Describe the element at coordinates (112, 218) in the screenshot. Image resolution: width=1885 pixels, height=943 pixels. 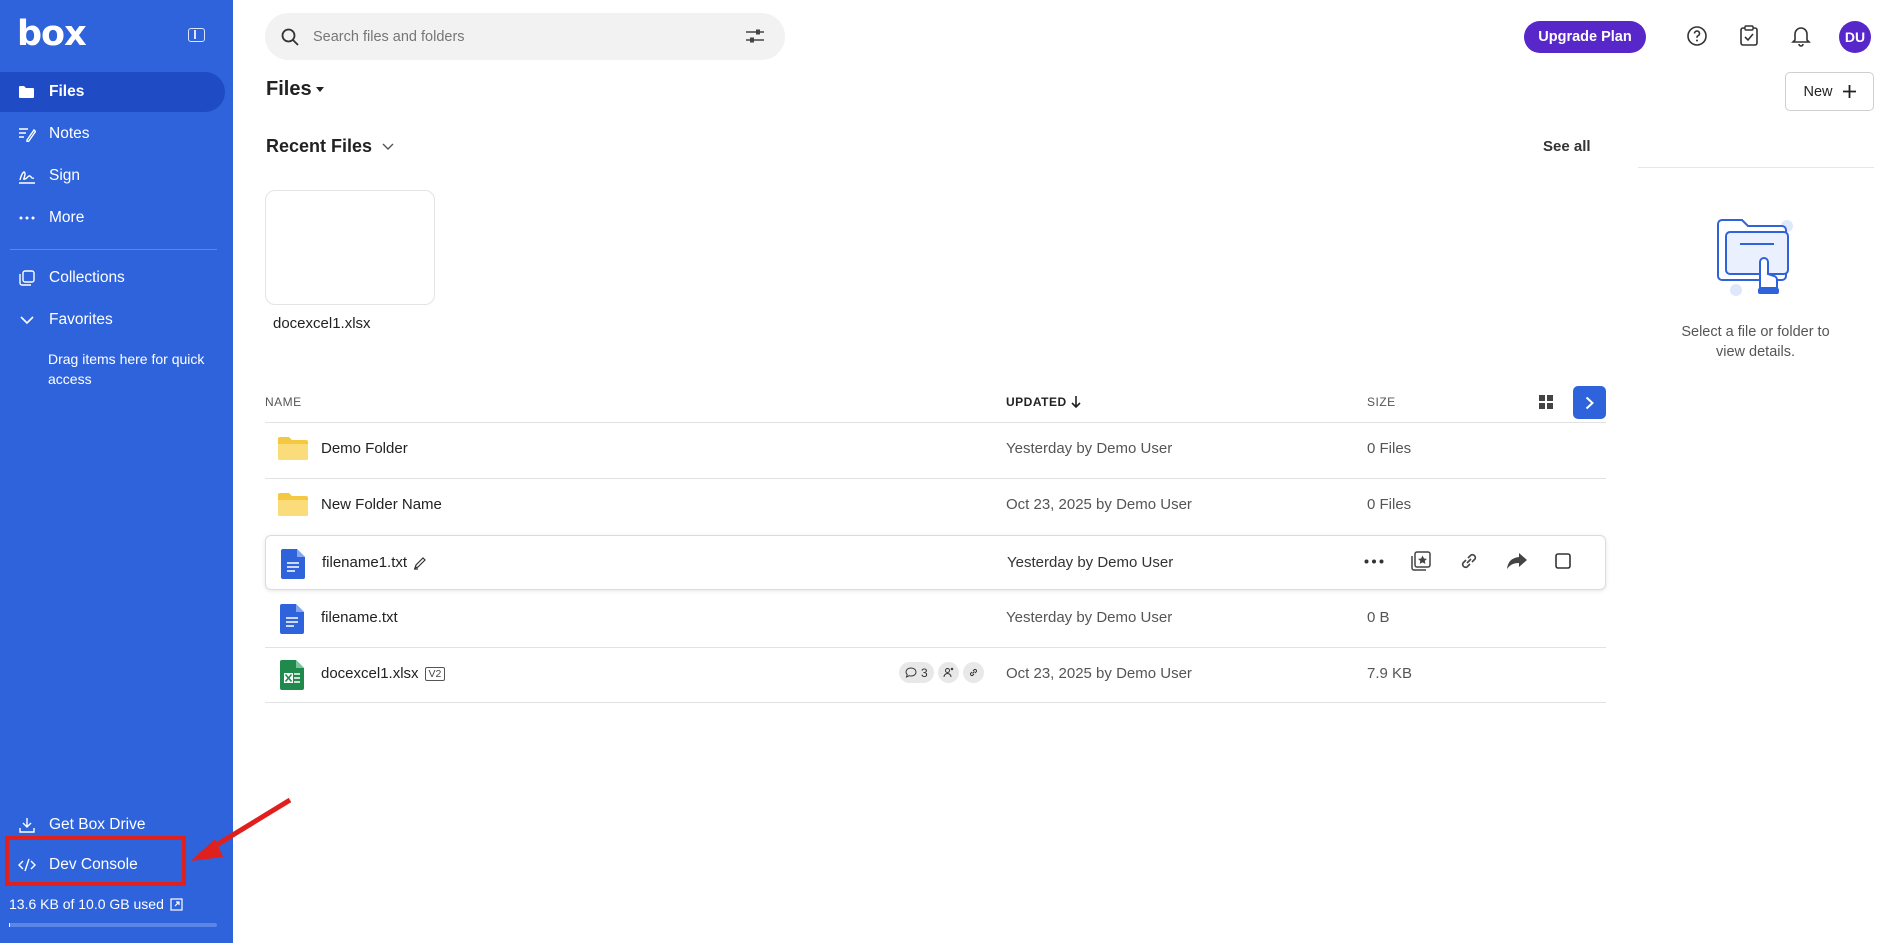
I see `sidebar-item-more: More` at that location.